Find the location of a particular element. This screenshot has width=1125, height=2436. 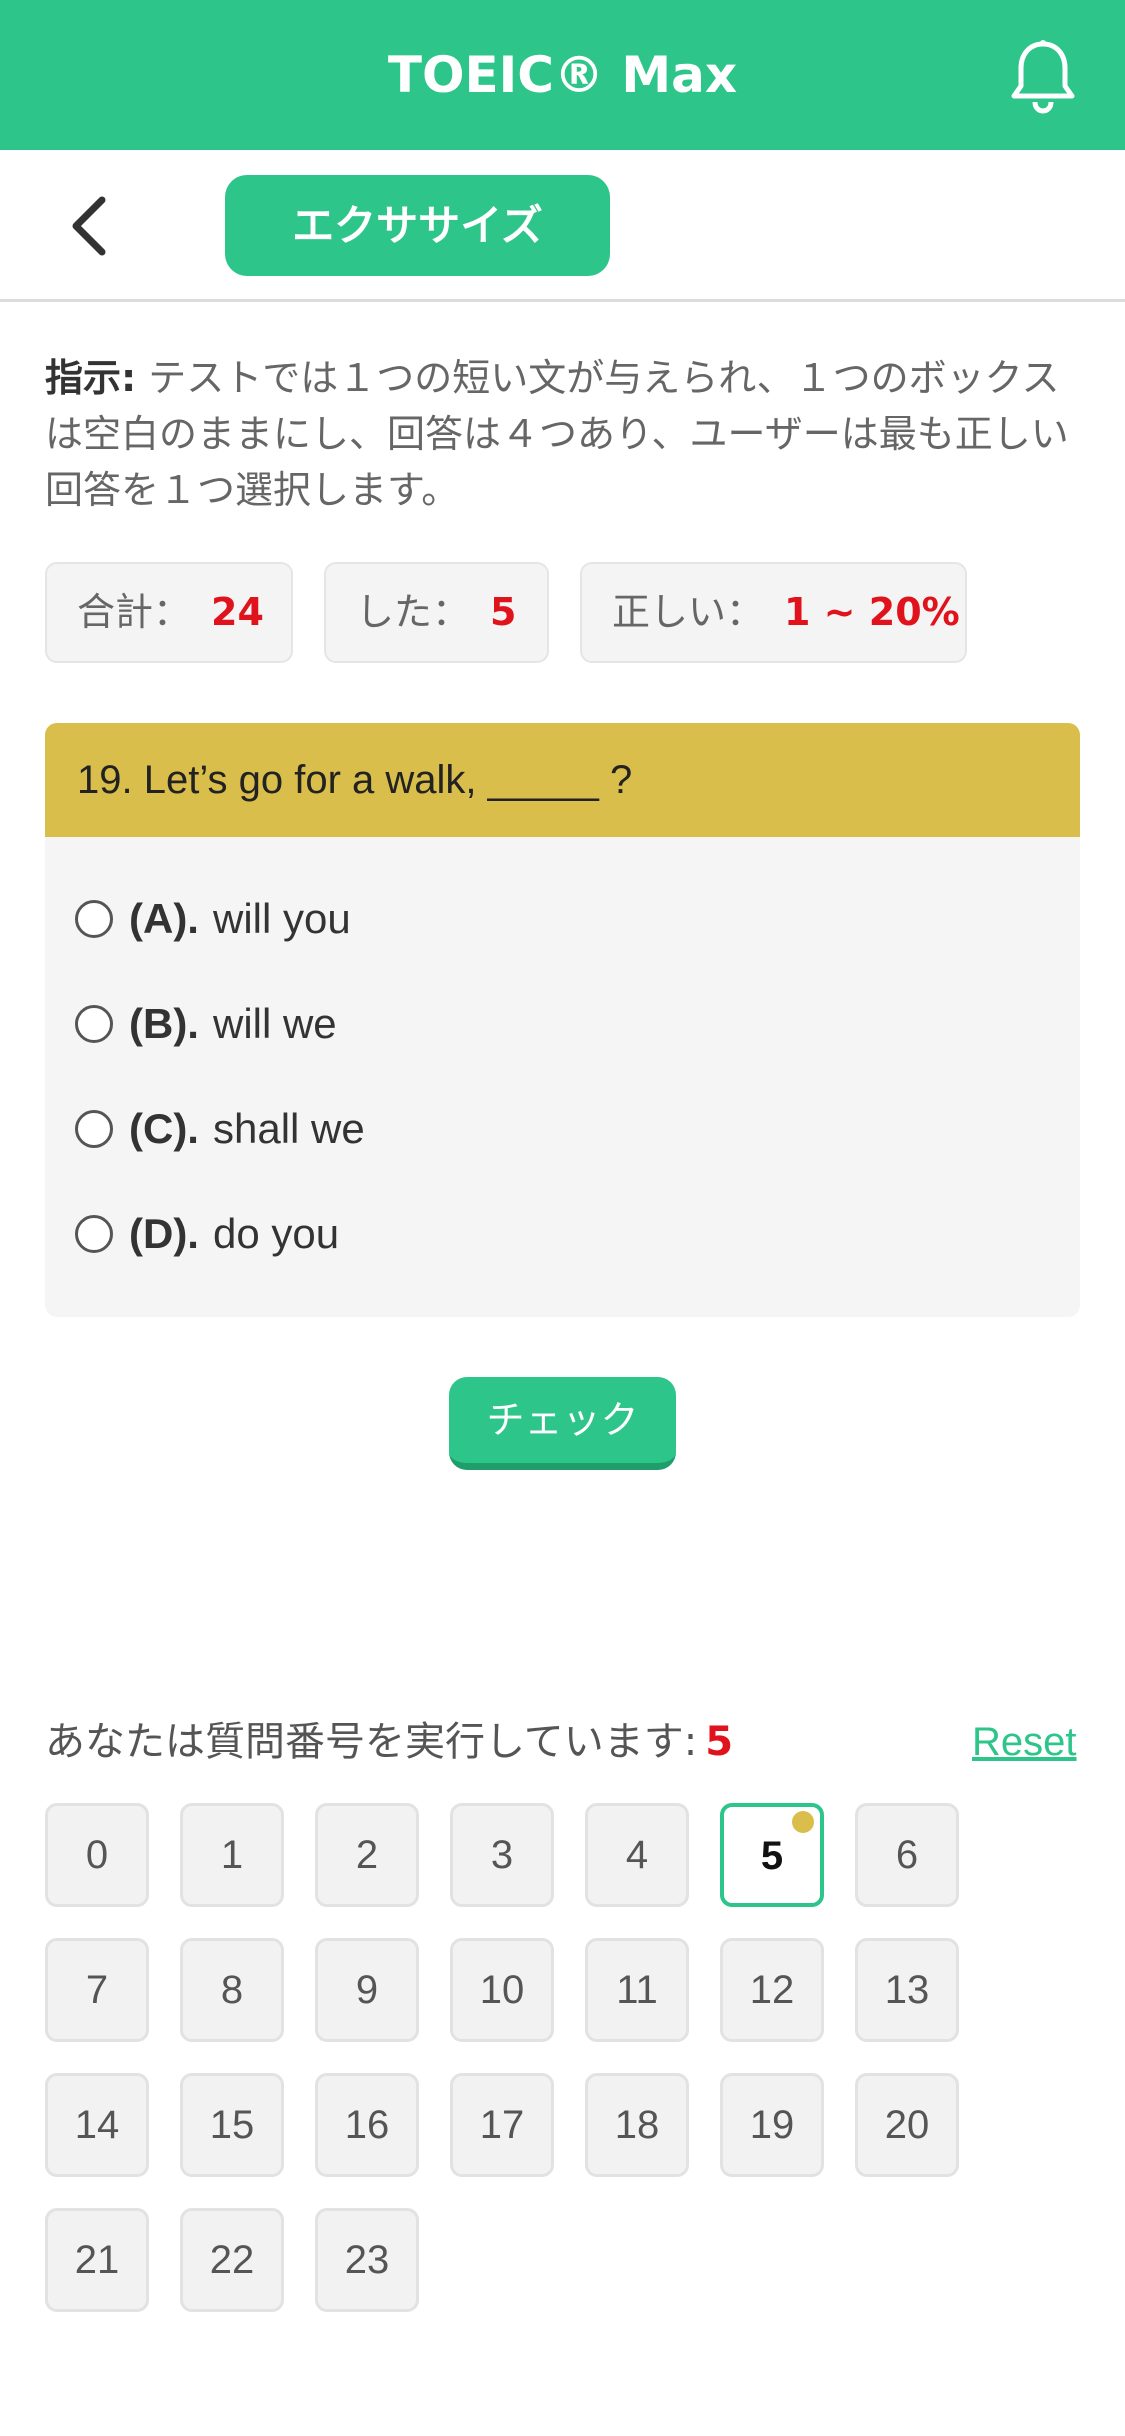

question-number-label: 3 is located at coordinates (502, 1855).